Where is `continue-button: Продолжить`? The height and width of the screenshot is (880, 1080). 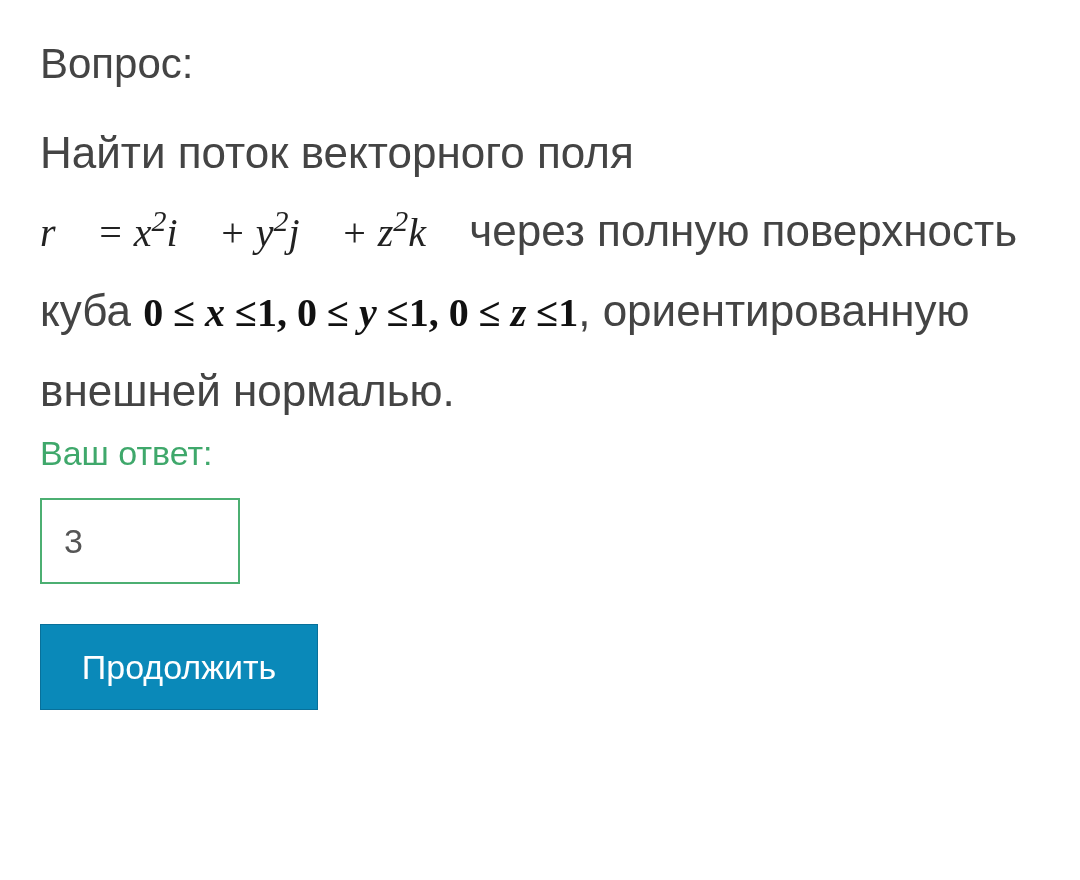 continue-button: Продолжить is located at coordinates (179, 667).